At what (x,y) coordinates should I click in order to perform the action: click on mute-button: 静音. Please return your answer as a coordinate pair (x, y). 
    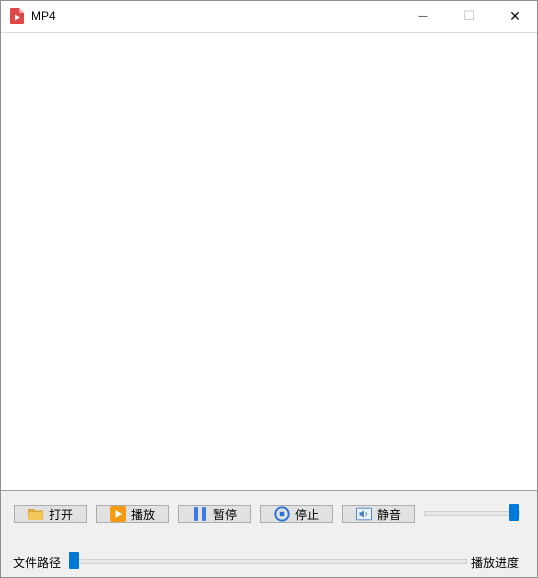
    Looking at the image, I should click on (378, 514).